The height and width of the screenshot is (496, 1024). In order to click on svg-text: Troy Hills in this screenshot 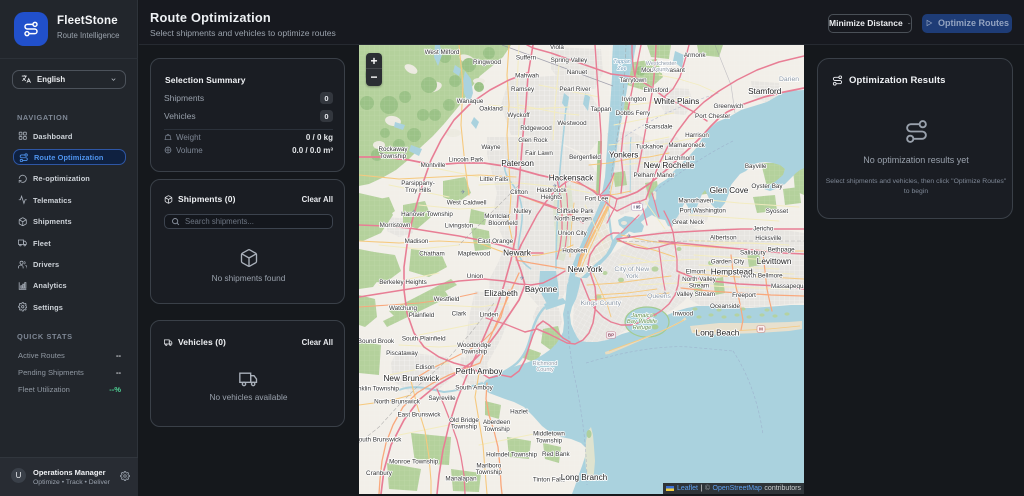, I will do `click(418, 190)`.